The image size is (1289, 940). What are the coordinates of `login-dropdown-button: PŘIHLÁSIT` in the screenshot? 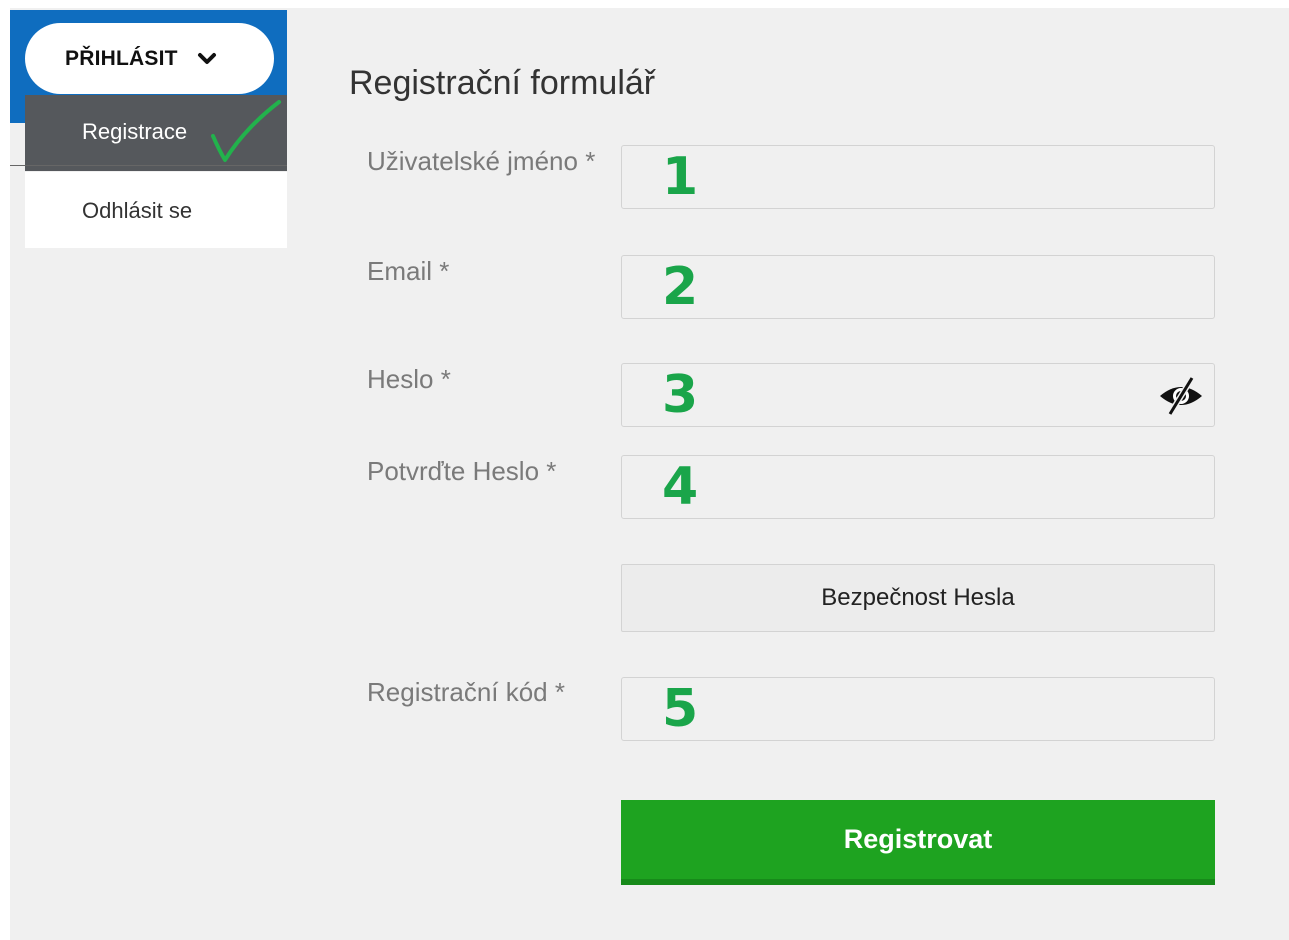 It's located at (149, 58).